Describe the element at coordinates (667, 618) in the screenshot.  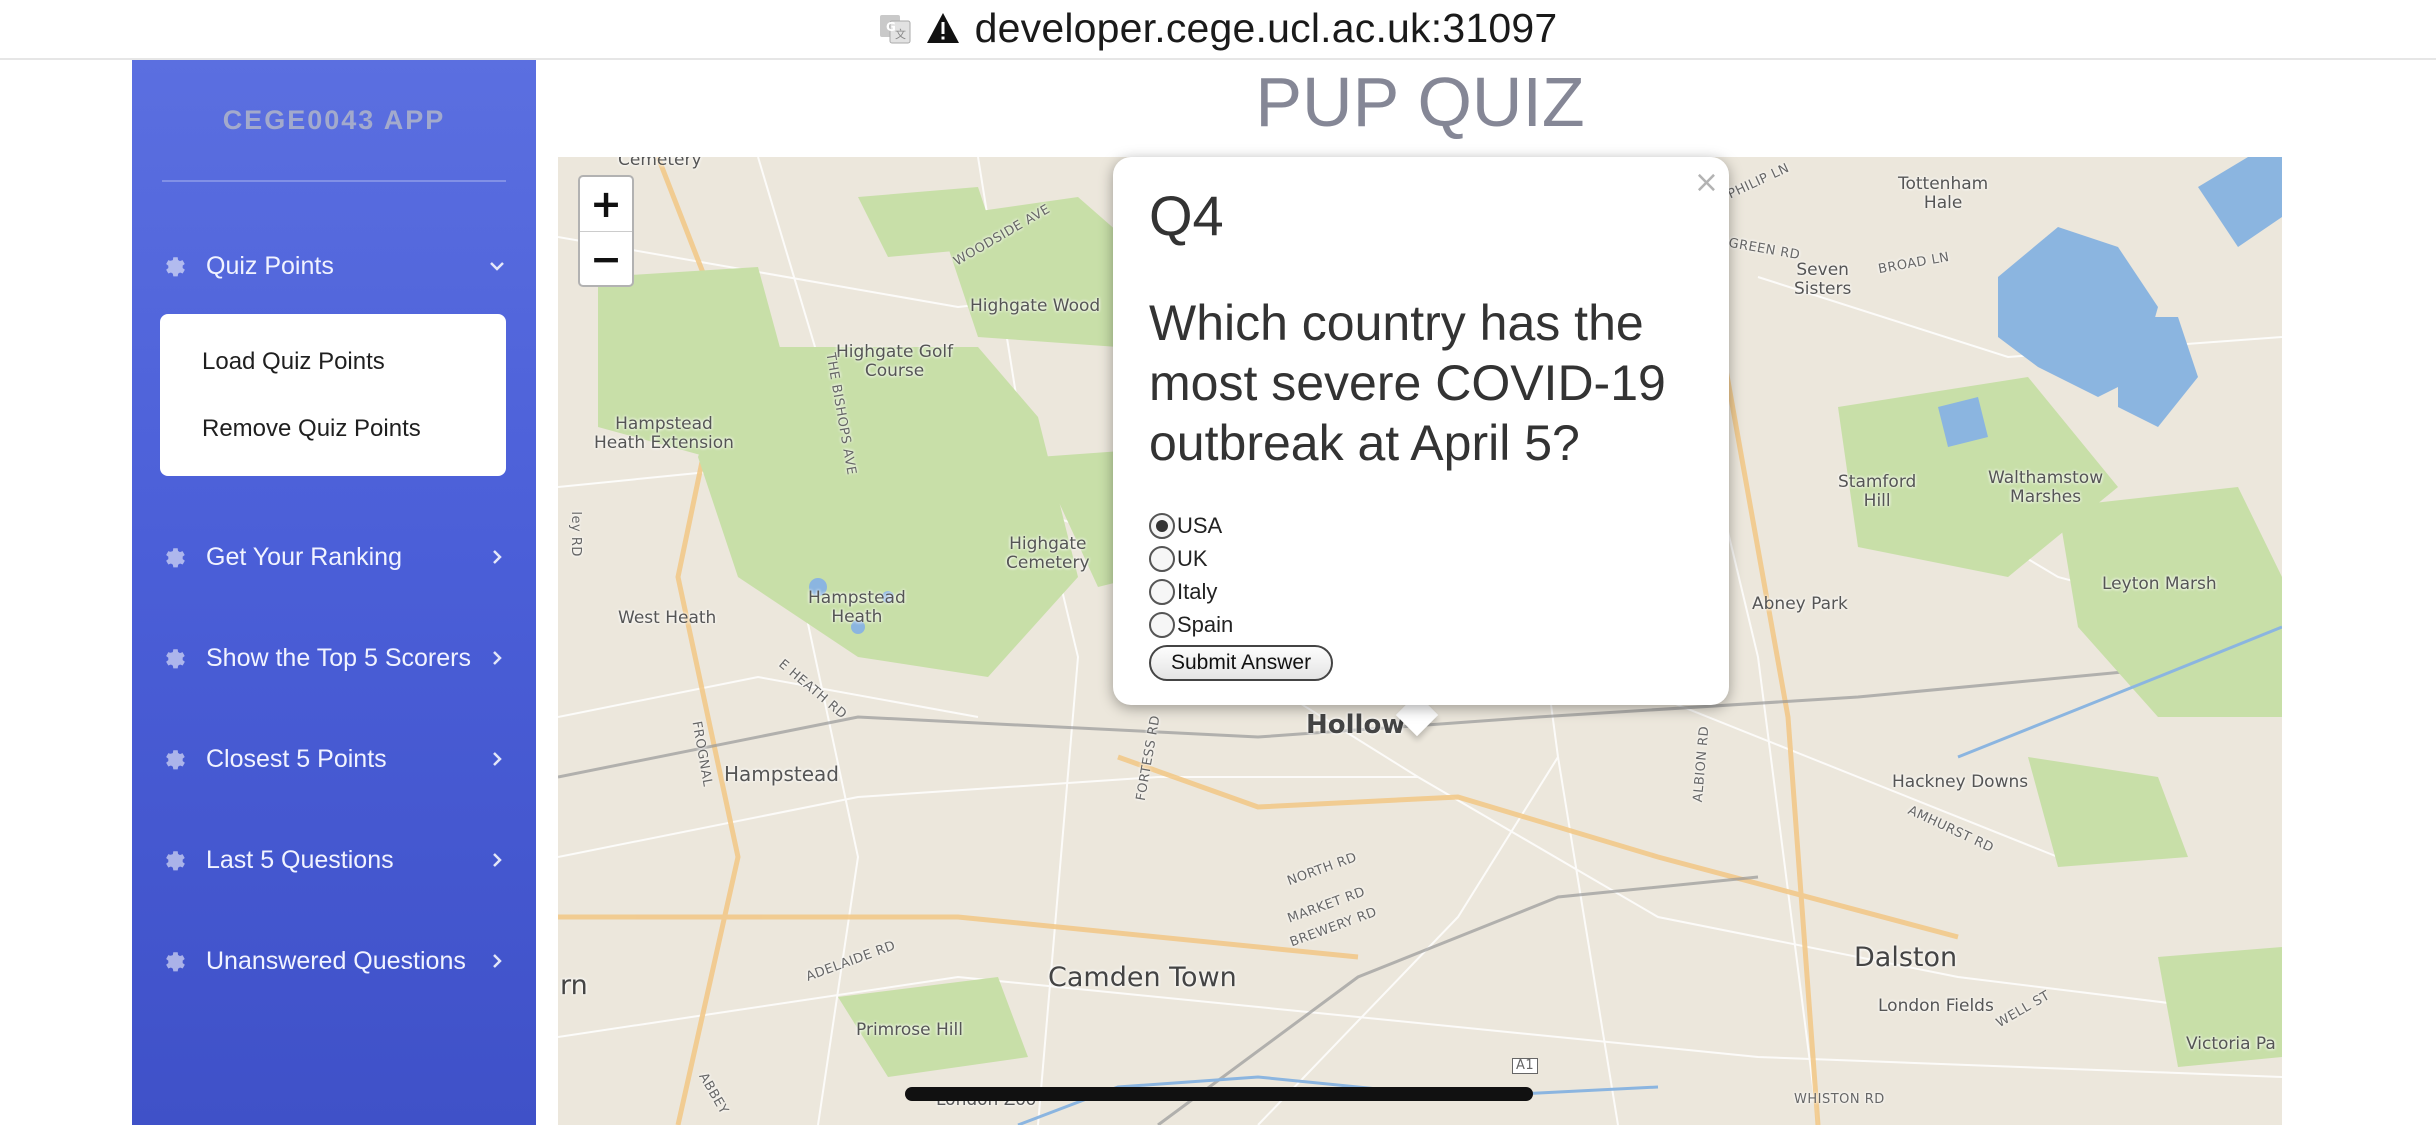
I see `map-label: West Heath` at that location.